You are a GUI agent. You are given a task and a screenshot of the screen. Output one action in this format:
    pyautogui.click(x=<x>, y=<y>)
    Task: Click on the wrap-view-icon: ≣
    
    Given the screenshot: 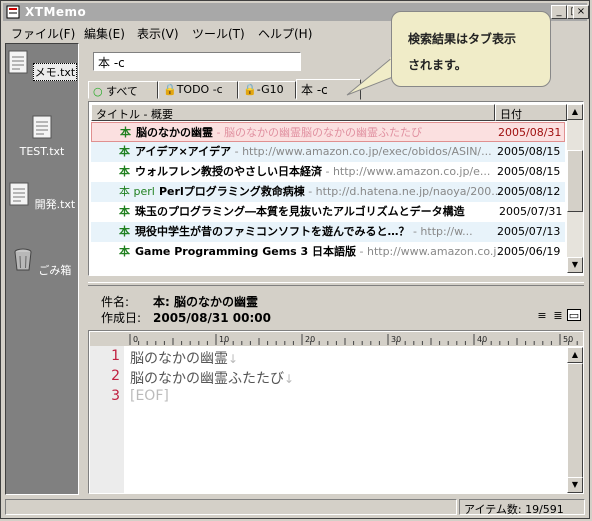 What is the action you would take?
    pyautogui.click(x=558, y=316)
    